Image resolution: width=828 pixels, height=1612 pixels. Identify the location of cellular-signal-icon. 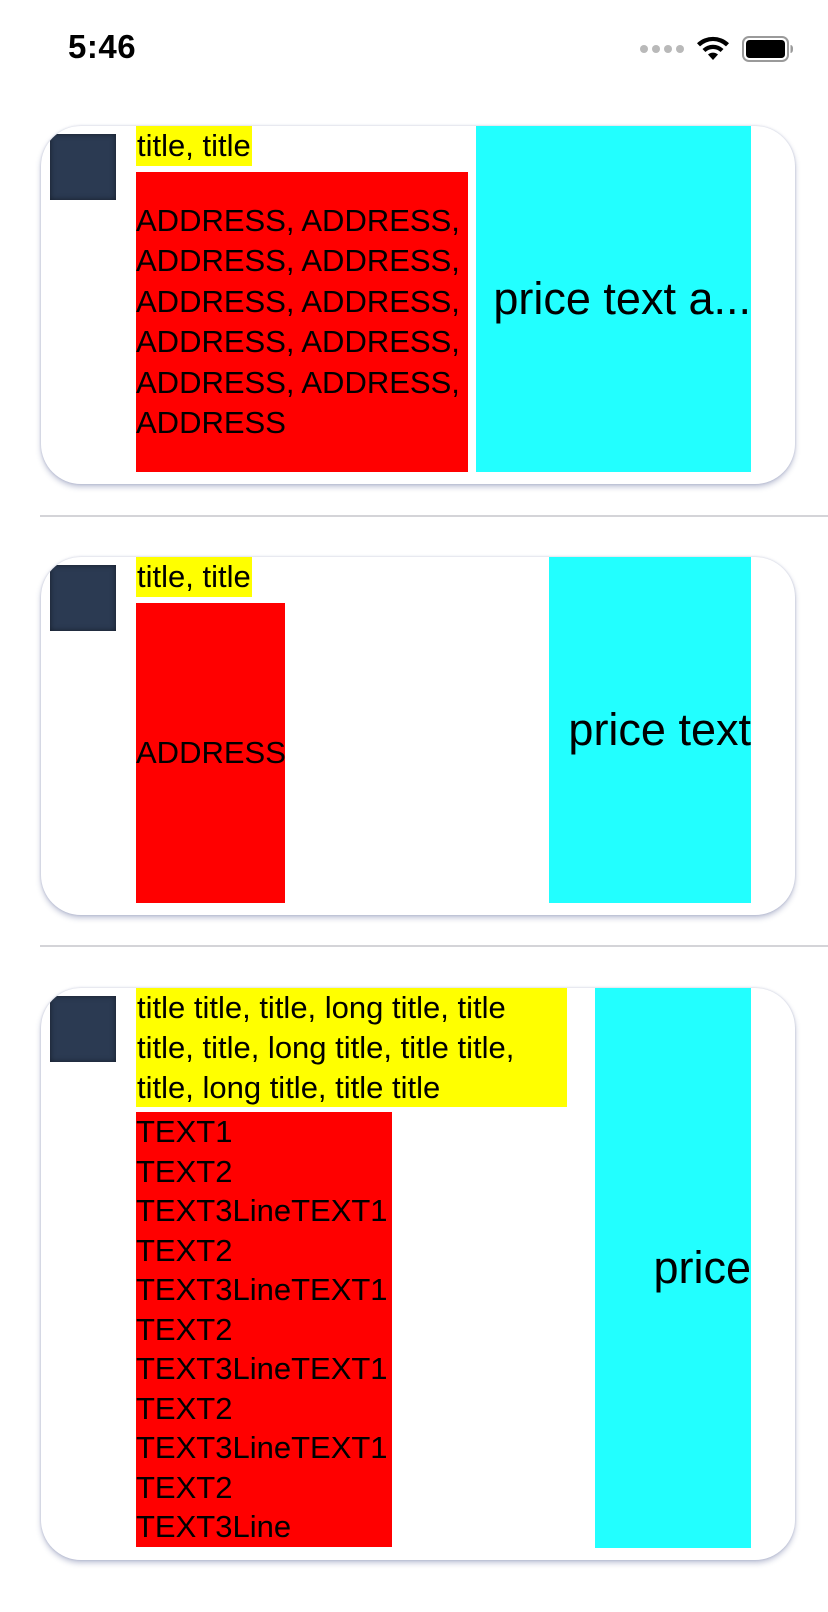
(662, 49).